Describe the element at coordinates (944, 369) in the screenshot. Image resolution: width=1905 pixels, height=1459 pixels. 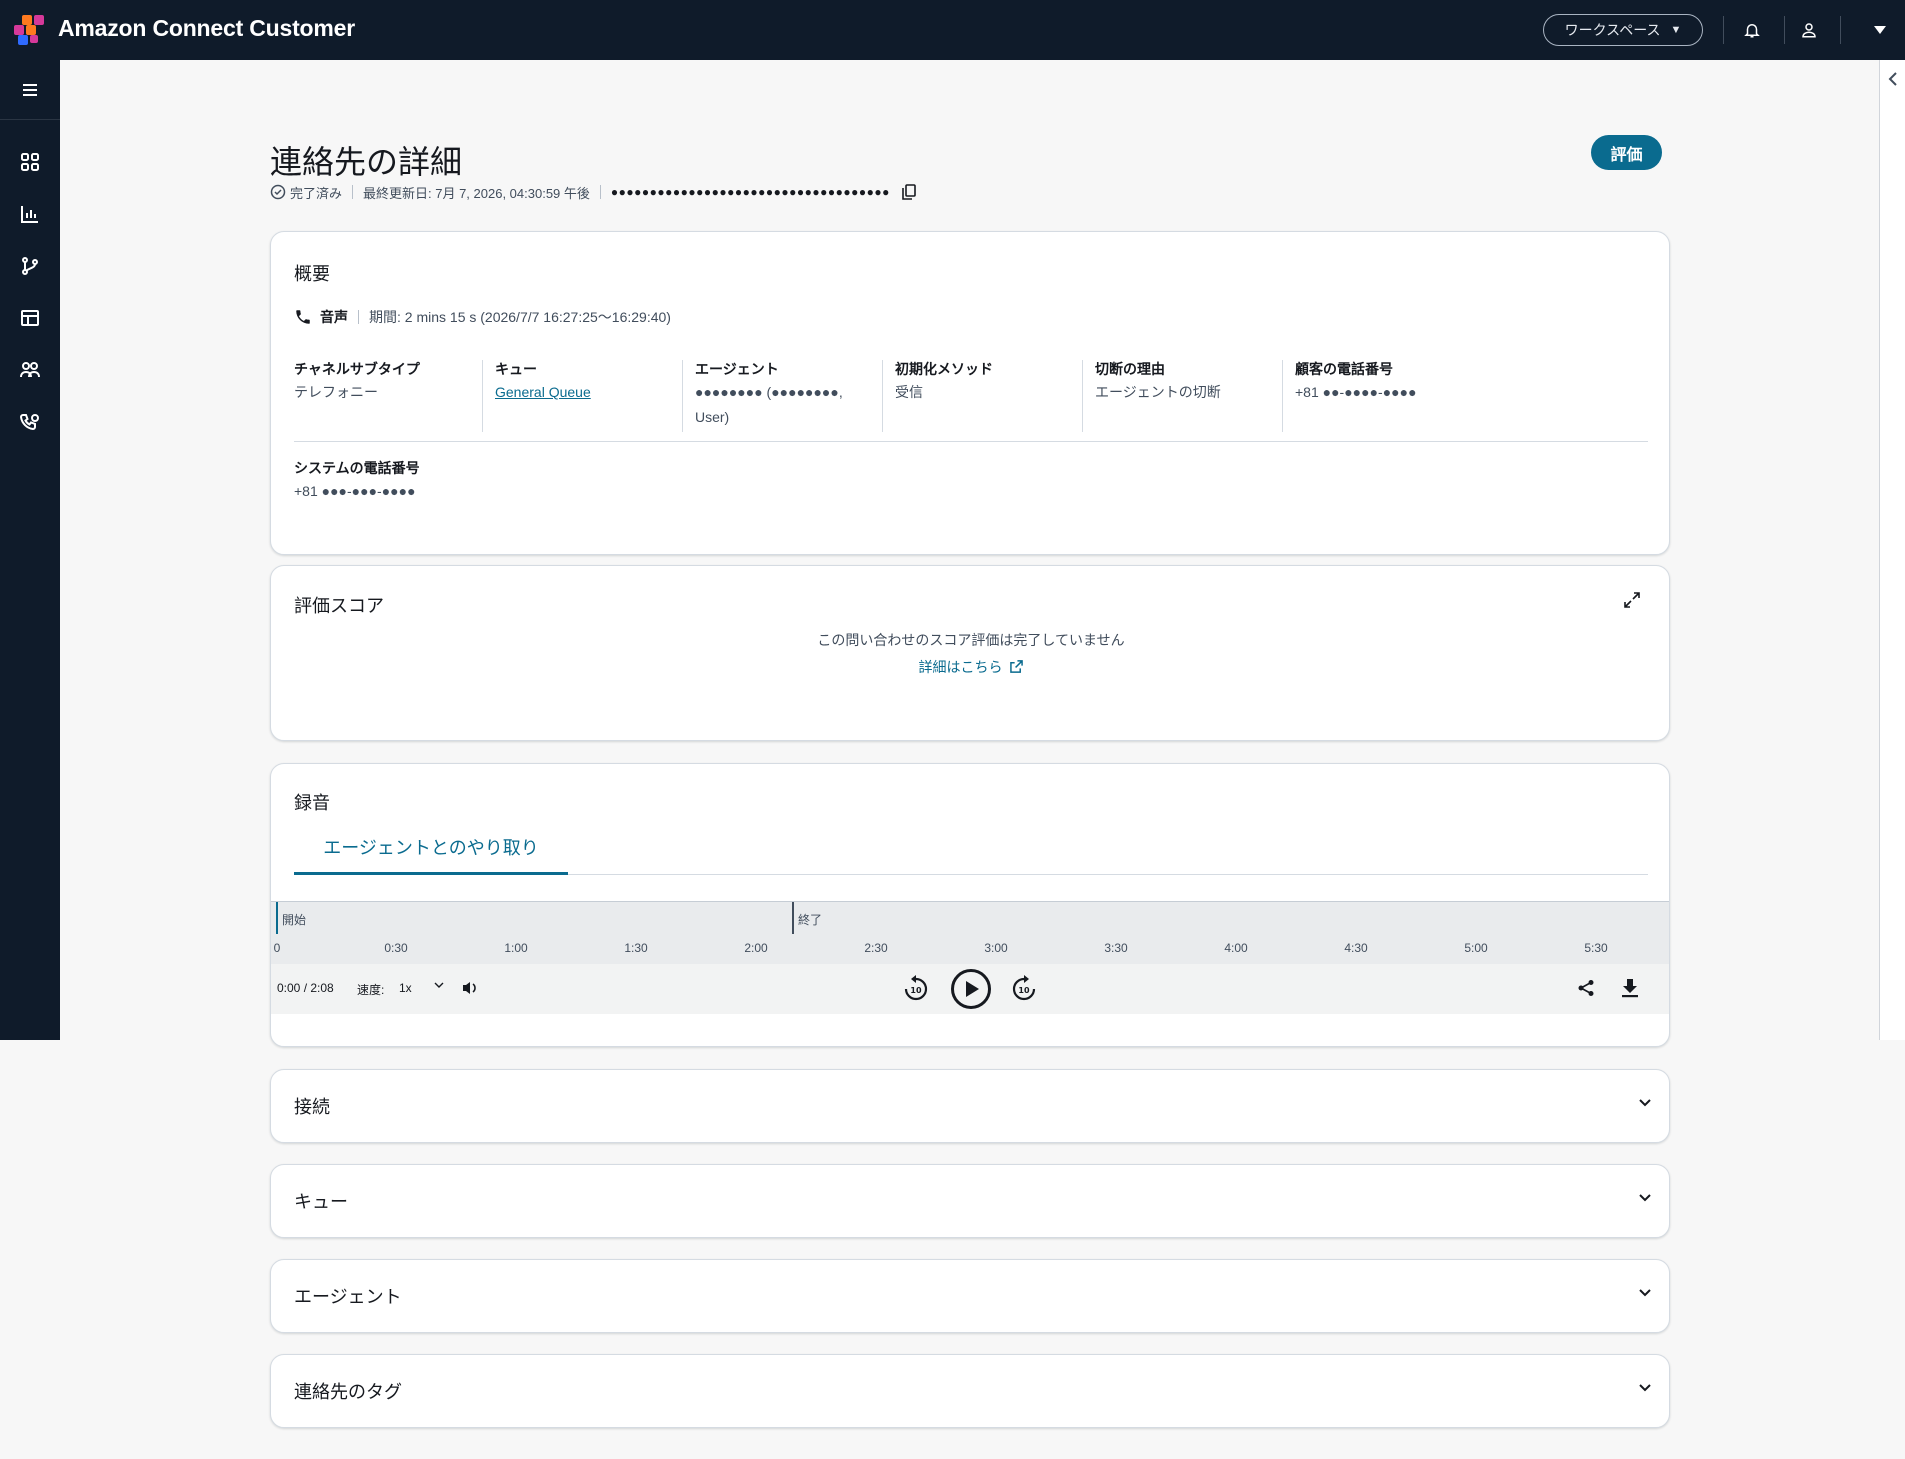
I see `field-label: 初期化メソッド` at that location.